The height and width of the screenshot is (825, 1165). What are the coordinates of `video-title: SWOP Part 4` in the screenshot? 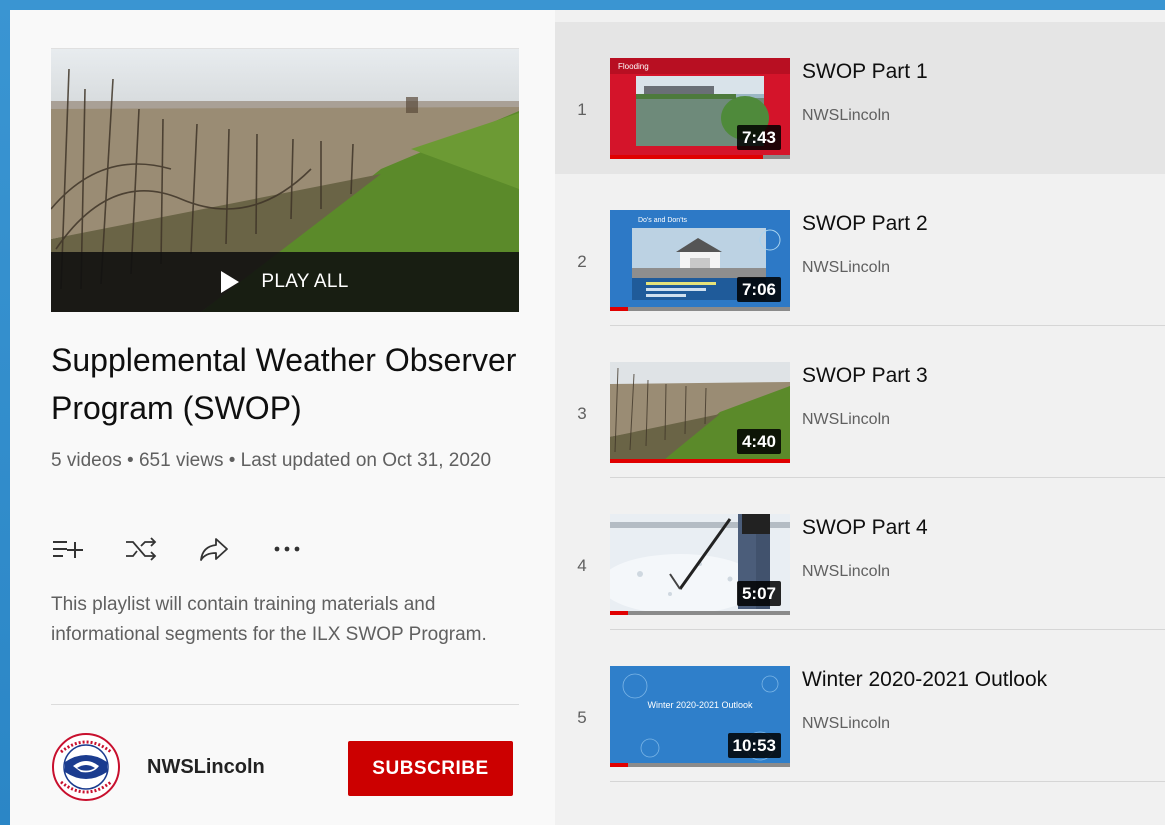 It's located at (865, 528).